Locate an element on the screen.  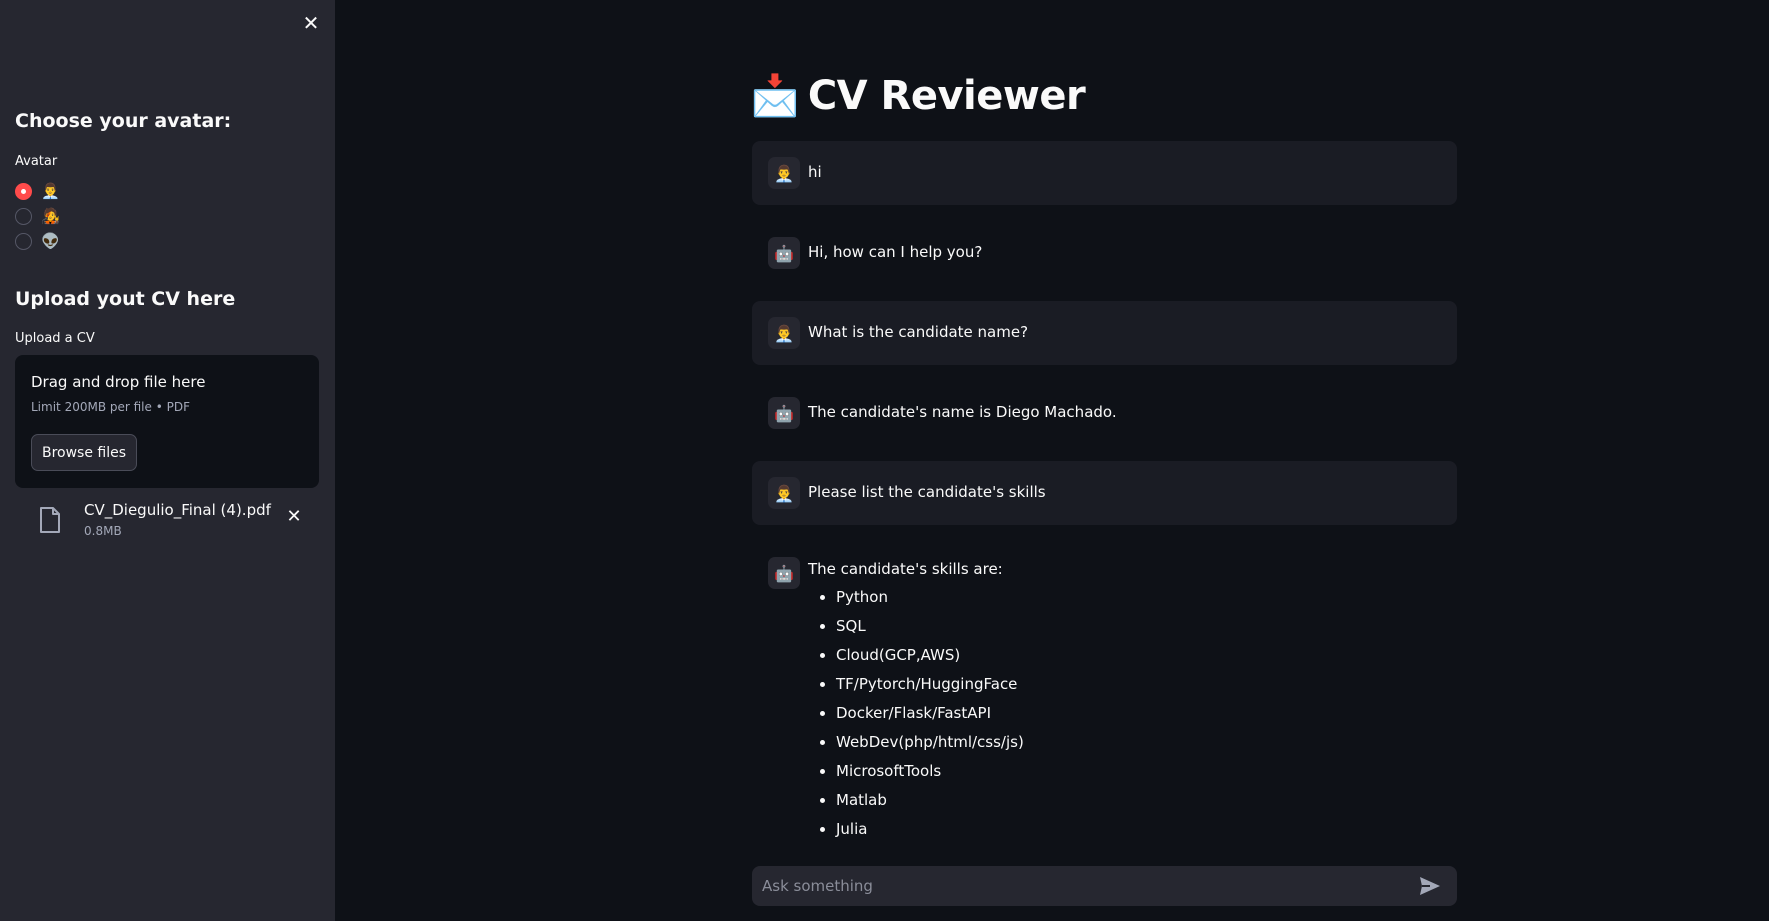
file-icon is located at coordinates (50, 520).